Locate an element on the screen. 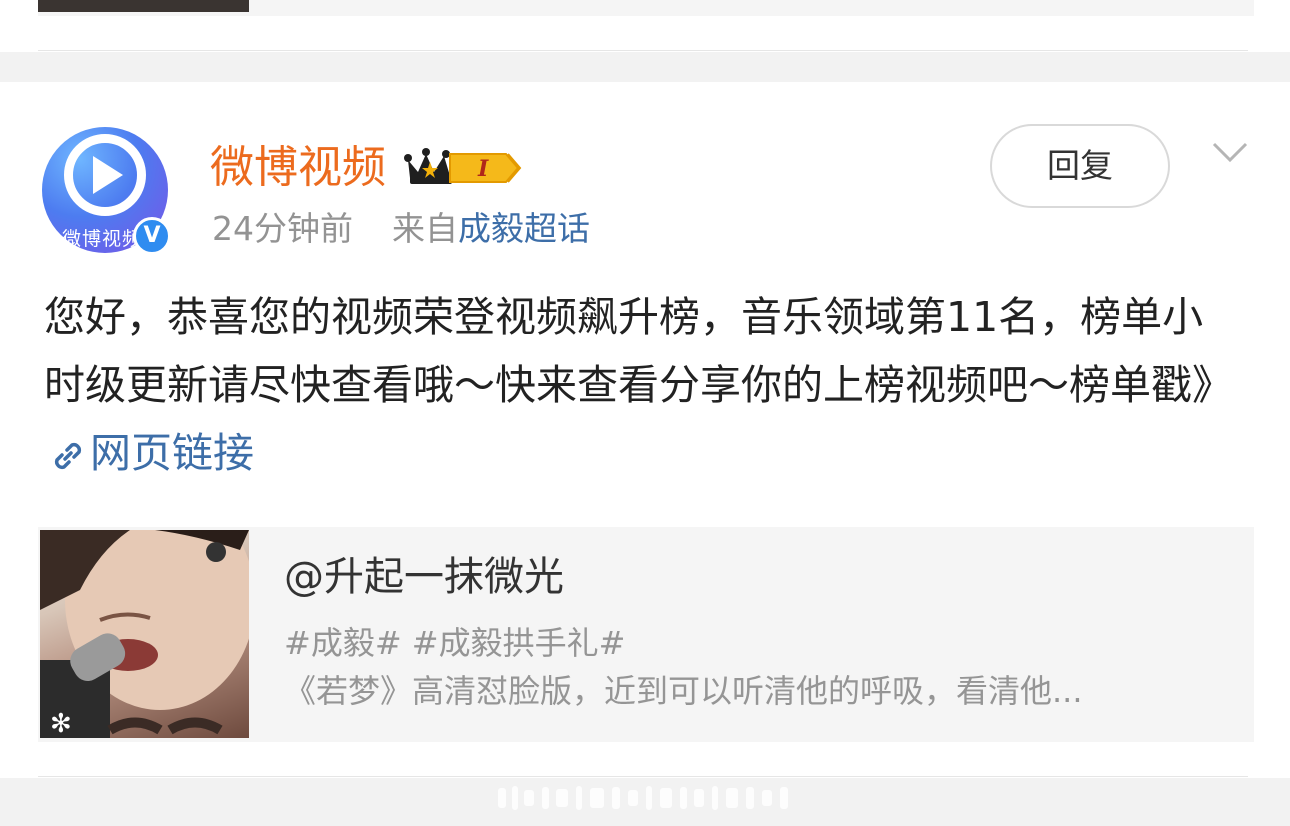 This screenshot has width=1290, height=826. embedded-post-thumbnail: ✻ is located at coordinates (144, 634).